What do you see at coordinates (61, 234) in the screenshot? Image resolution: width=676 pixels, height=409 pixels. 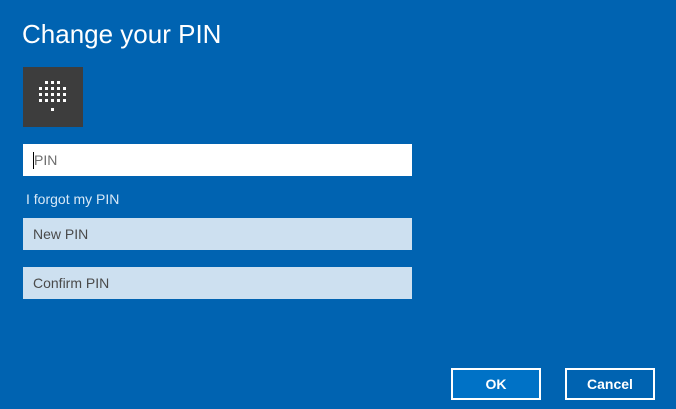 I see `new-pin-placeholder: New PIN` at bounding box center [61, 234].